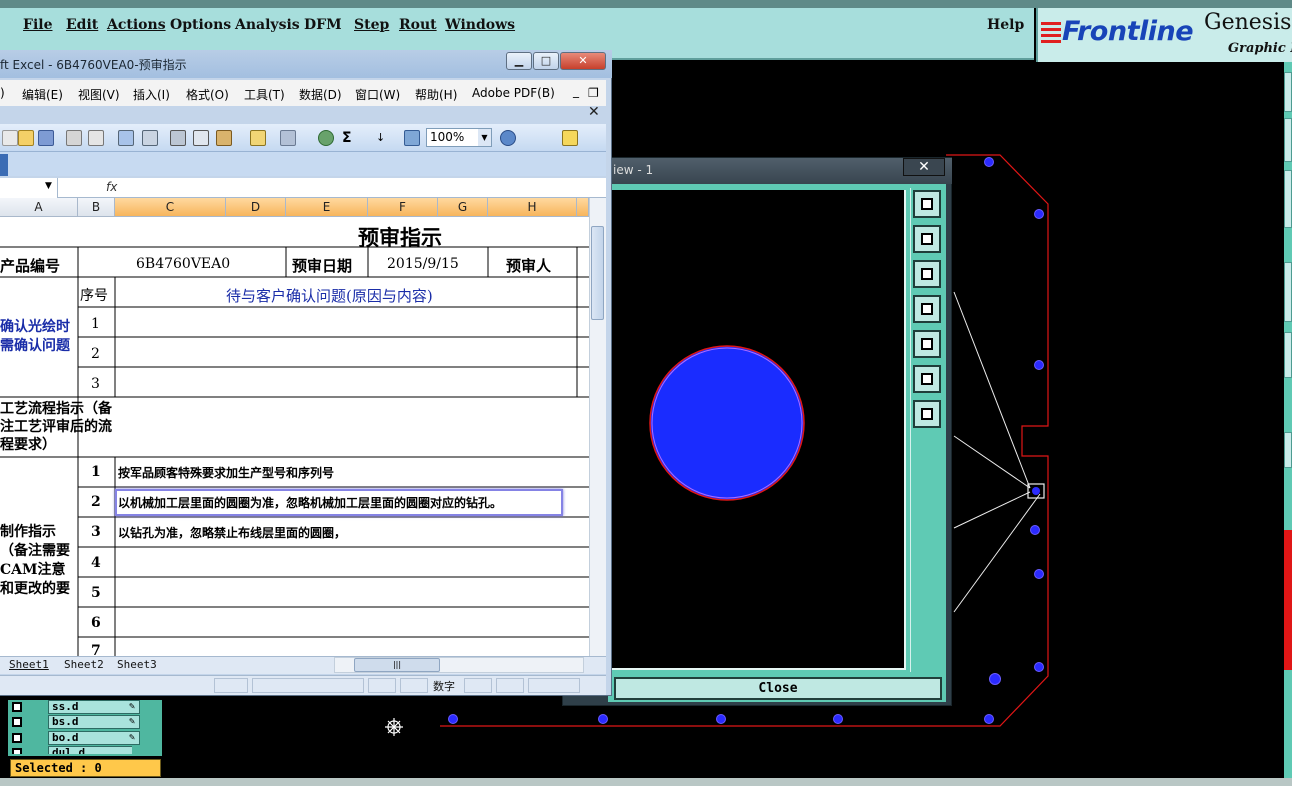 This screenshot has height=786, width=1292. Describe the element at coordinates (927, 414) in the screenshot. I see `zoom-home-icon` at that location.